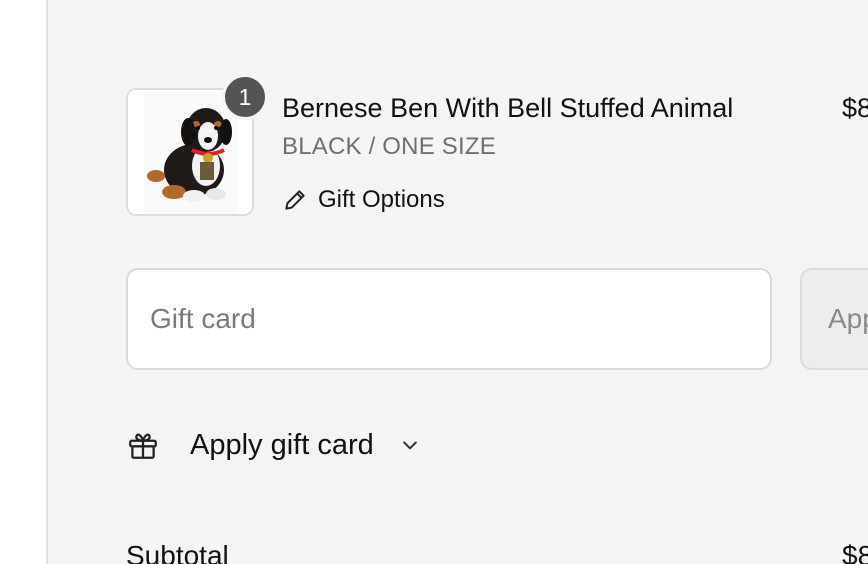  I want to click on gift-card-input, so click(449, 319).